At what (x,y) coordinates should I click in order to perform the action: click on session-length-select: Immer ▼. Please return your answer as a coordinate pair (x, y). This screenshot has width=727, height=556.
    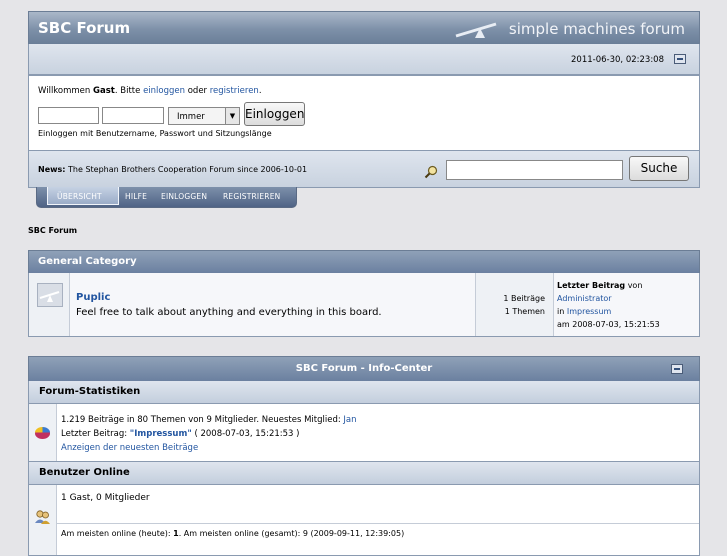
    Looking at the image, I should click on (204, 116).